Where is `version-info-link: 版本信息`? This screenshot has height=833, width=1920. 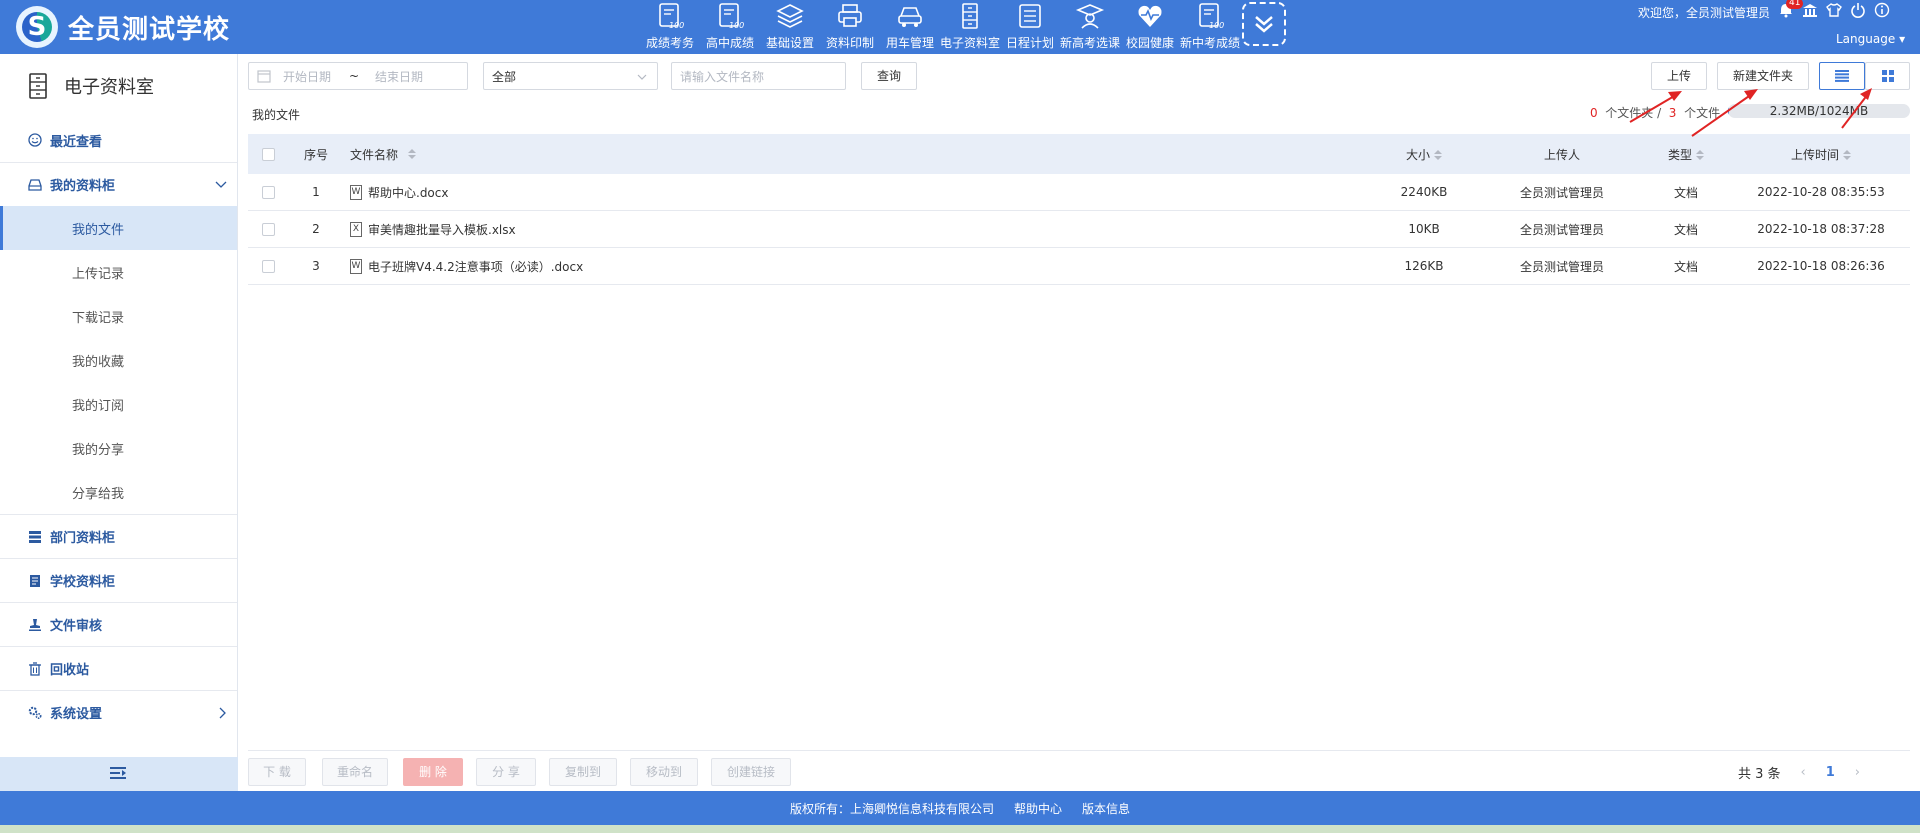
version-info-link: 版本信息 is located at coordinates (1106, 808).